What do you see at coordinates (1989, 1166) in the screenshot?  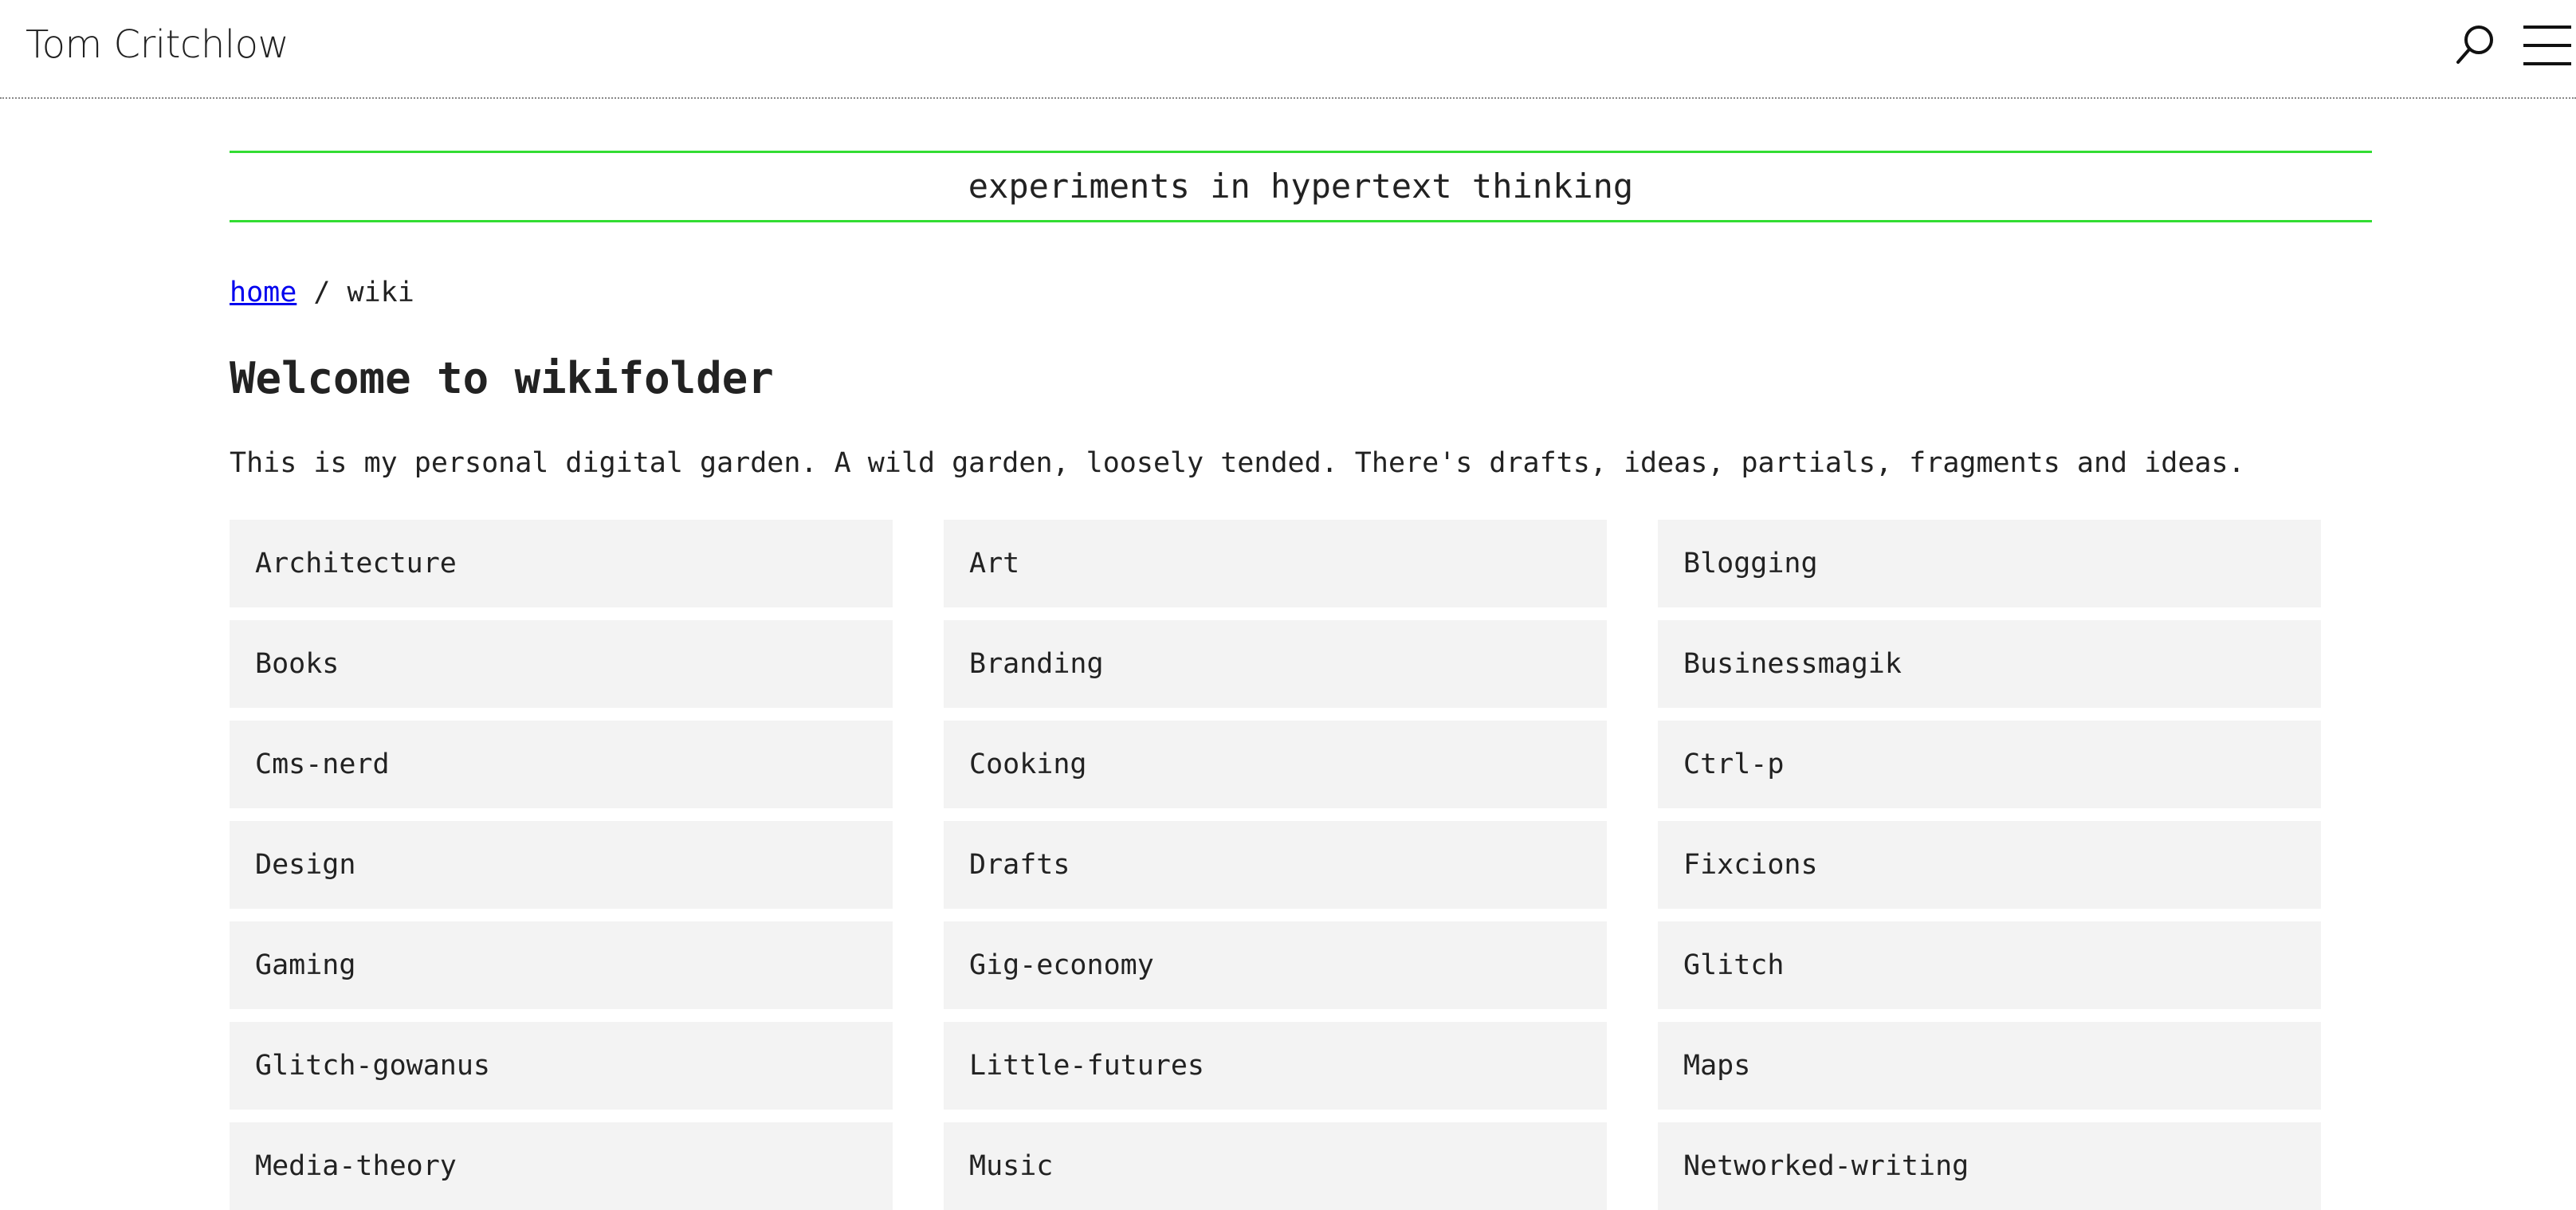 I see `category-tile: Networked-writing` at bounding box center [1989, 1166].